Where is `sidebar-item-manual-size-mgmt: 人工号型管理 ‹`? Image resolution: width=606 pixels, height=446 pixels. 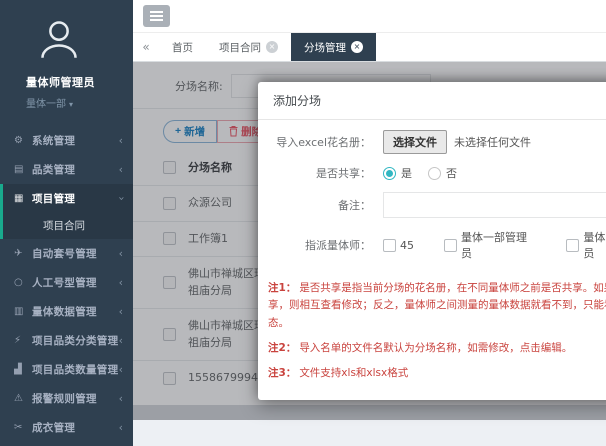 sidebar-item-manual-size-mgmt: 人工号型管理 ‹ is located at coordinates (66, 282).